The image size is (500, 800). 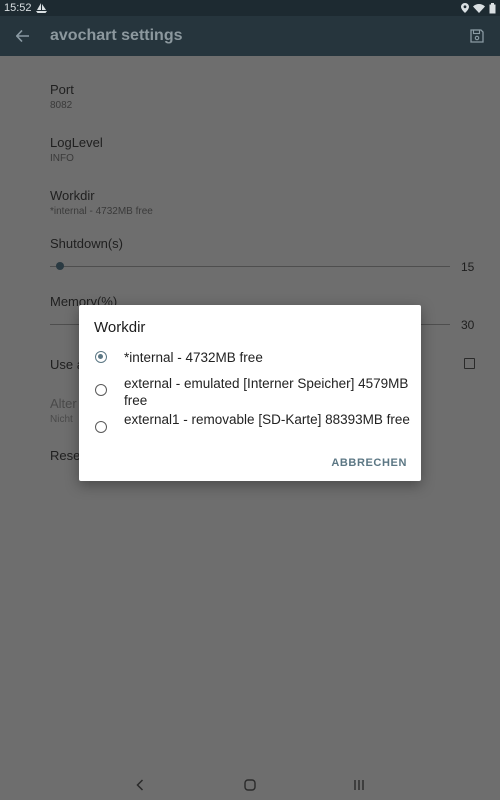 I want to click on pref-alter-title: Alter, so click(x=63, y=403).